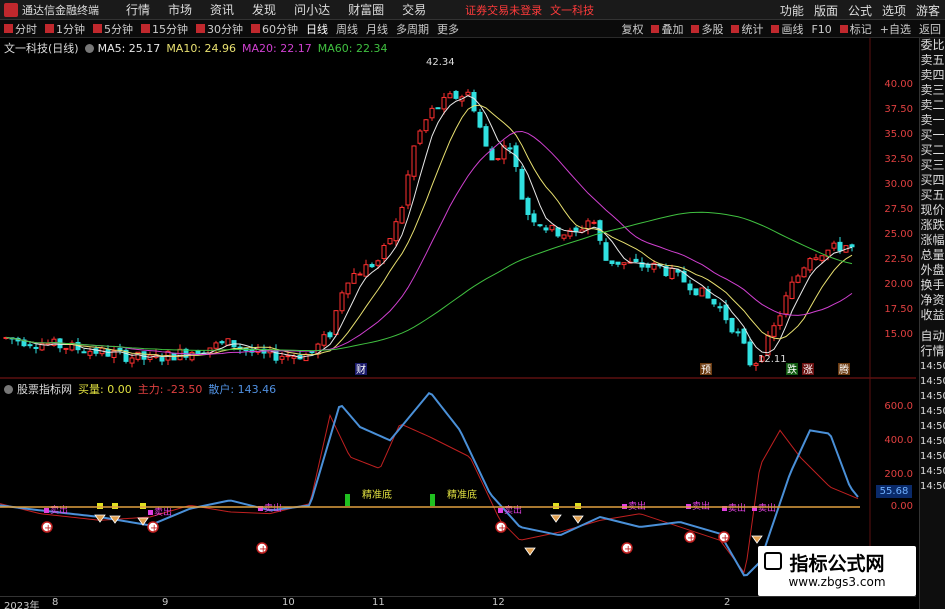 The image size is (945, 609). Describe the element at coordinates (932, 105) in the screenshot. I see `side-item: 卖二` at that location.